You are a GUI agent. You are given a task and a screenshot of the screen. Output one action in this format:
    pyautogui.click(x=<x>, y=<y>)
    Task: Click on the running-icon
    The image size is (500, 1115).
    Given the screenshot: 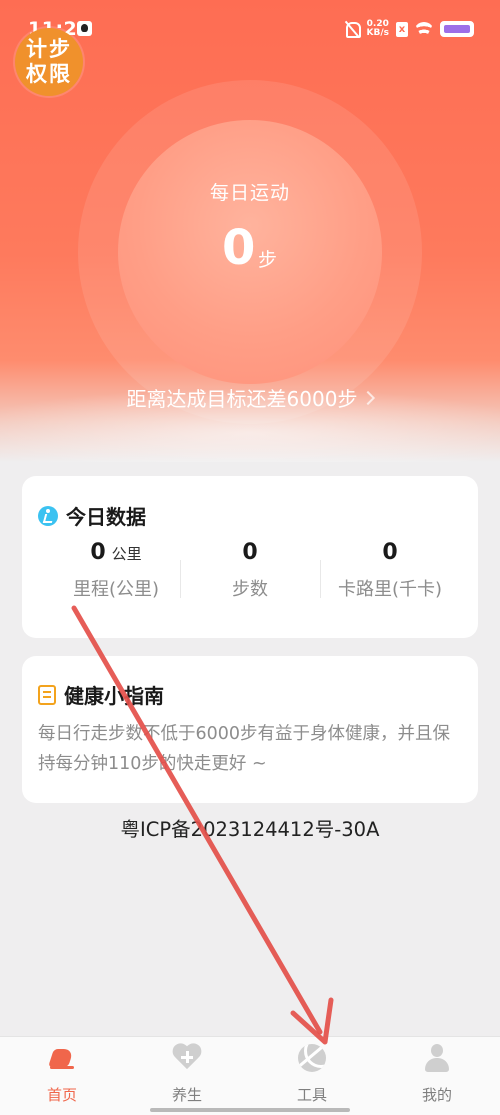 What is the action you would take?
    pyautogui.click(x=48, y=515)
    